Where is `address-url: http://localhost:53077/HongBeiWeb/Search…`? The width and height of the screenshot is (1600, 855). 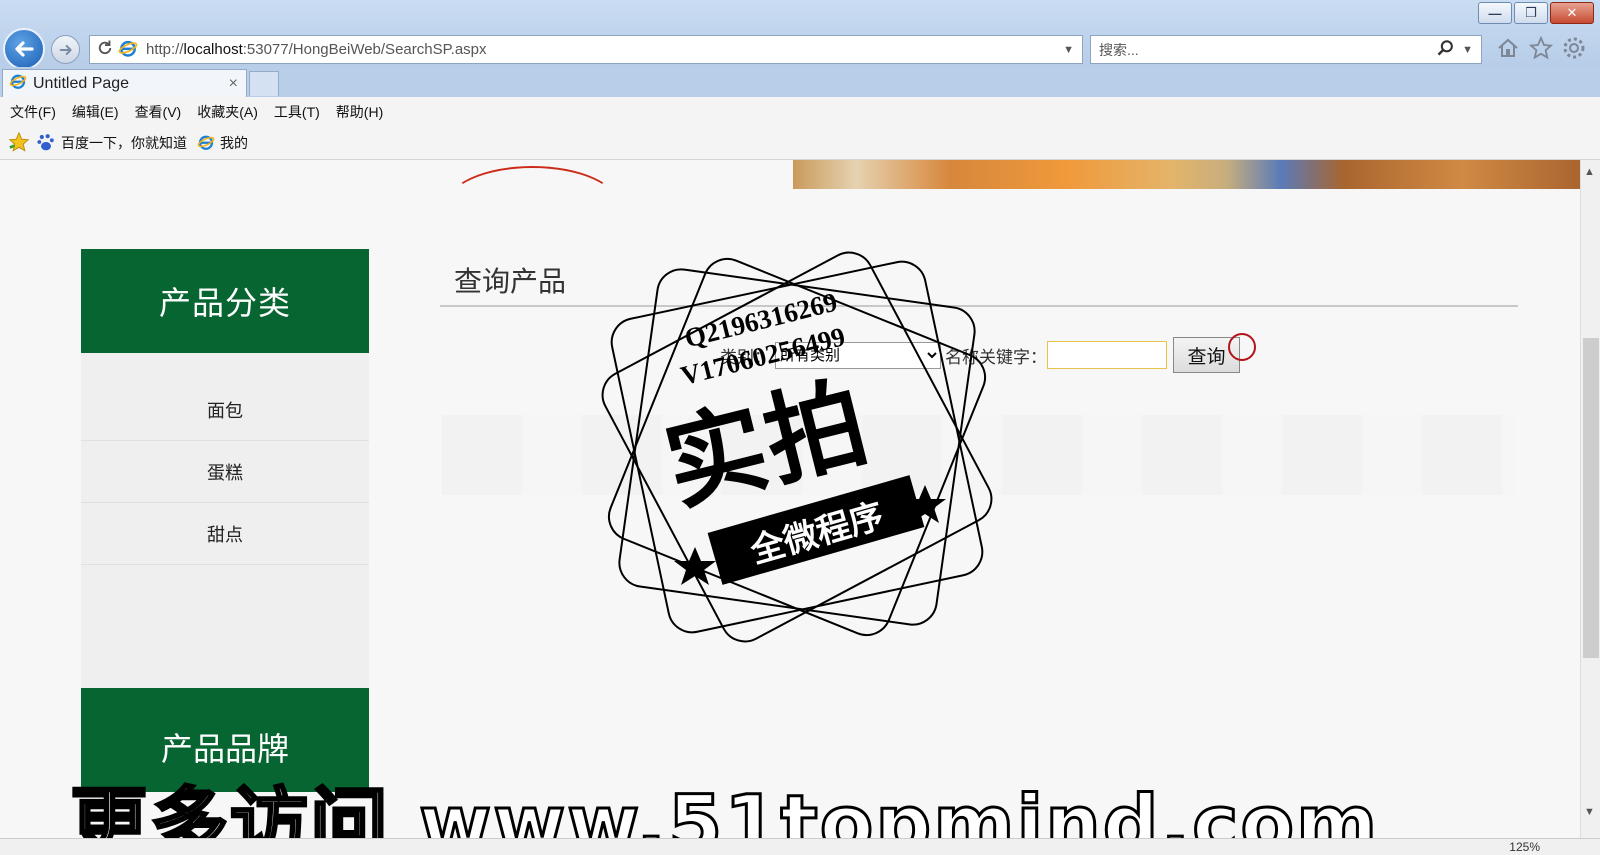 address-url: http://localhost:53077/HongBeiWeb/Search… is located at coordinates (604, 49).